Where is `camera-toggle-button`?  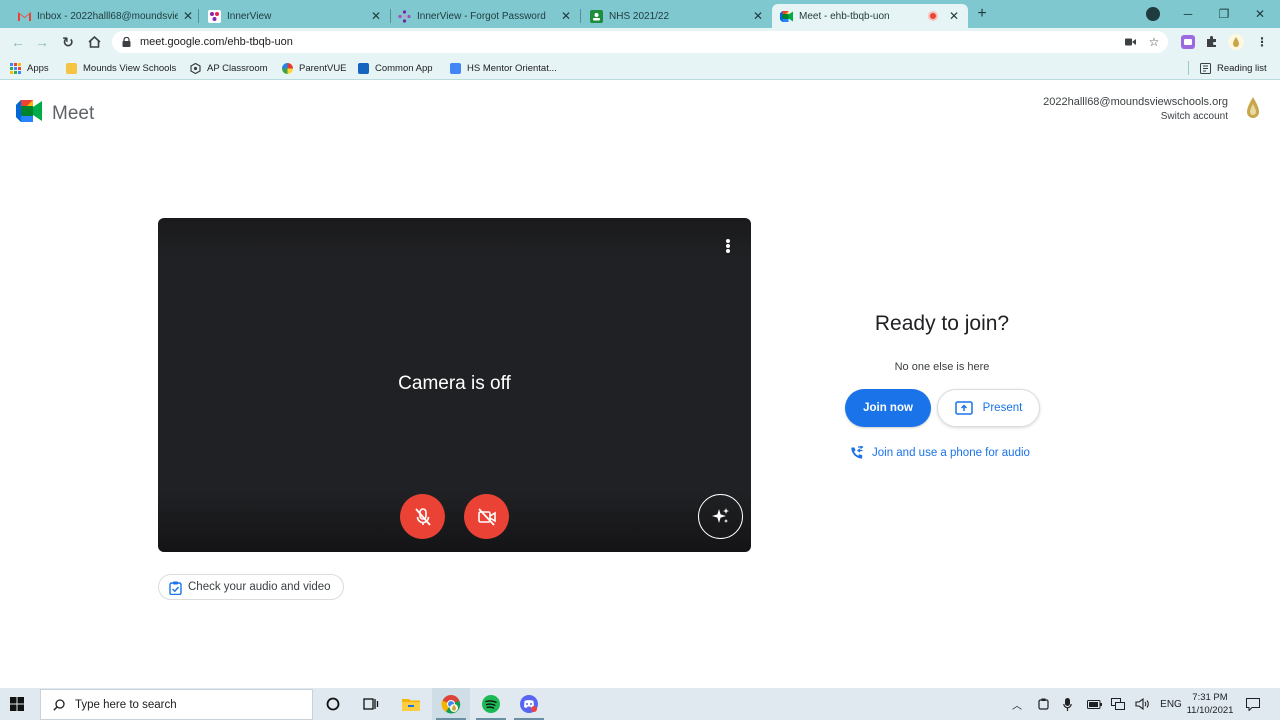
camera-toggle-button is located at coordinates (486, 516).